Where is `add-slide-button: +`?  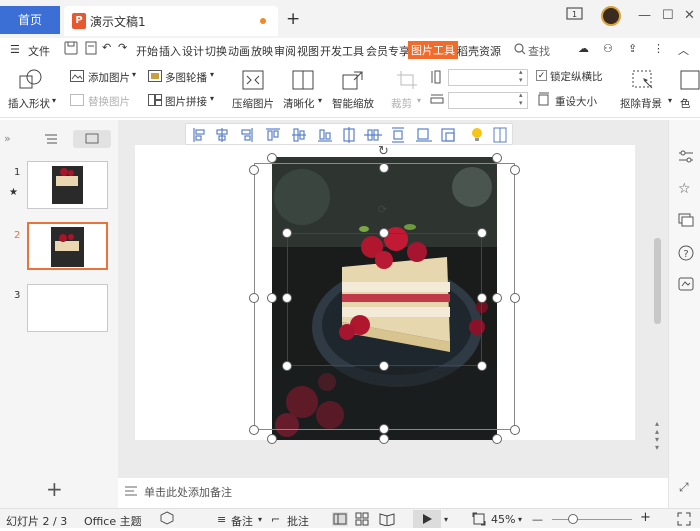
add-slide-button: + is located at coordinates (54, 489).